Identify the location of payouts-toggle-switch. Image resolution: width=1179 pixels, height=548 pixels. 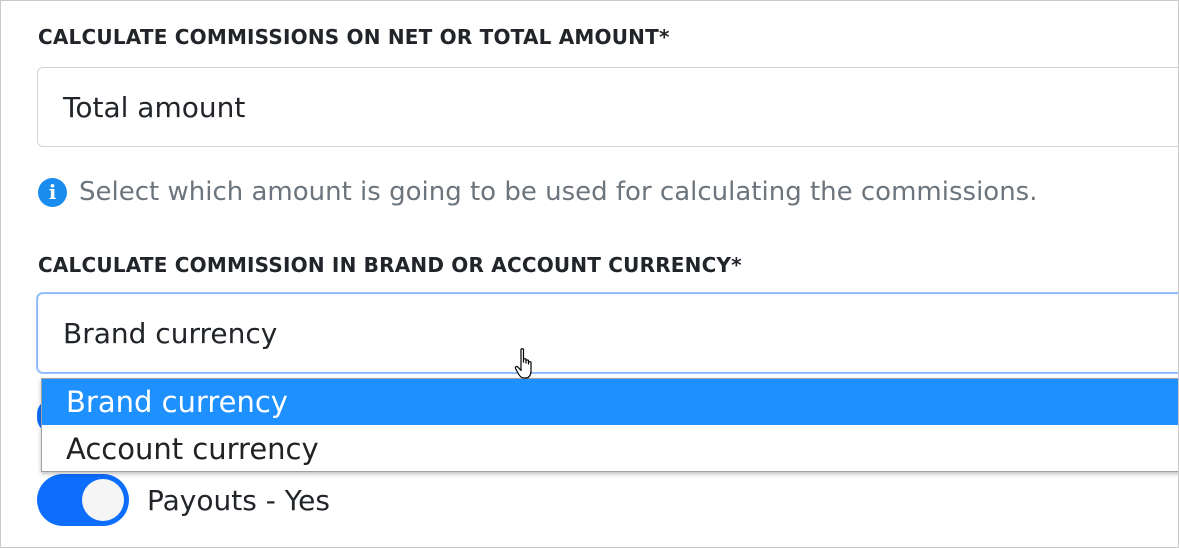
(83, 500).